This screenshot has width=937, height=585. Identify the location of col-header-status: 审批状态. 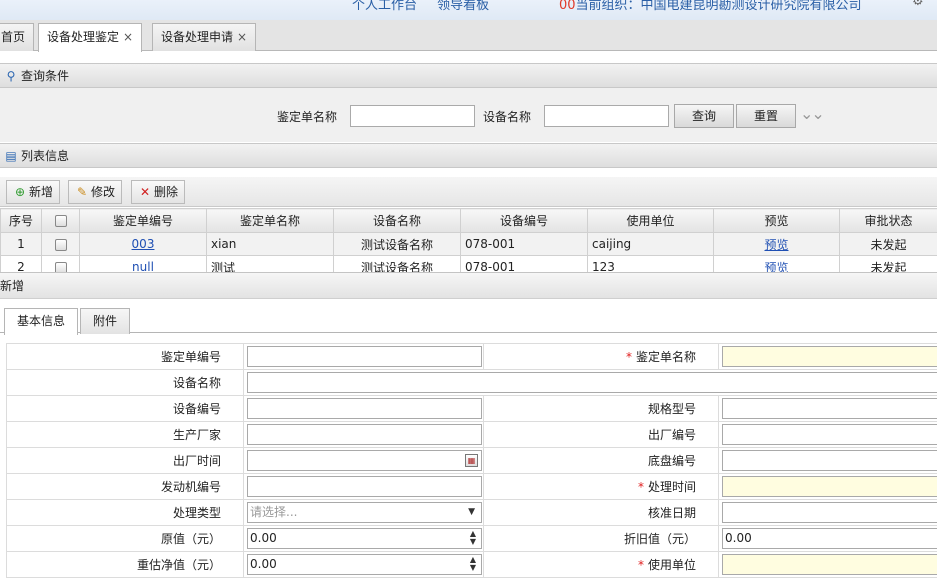
(888, 220).